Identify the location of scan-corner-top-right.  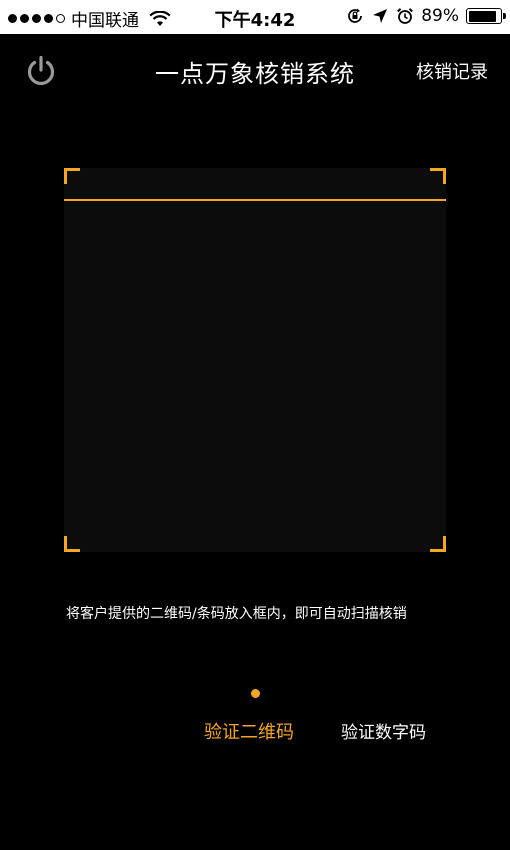
(438, 176).